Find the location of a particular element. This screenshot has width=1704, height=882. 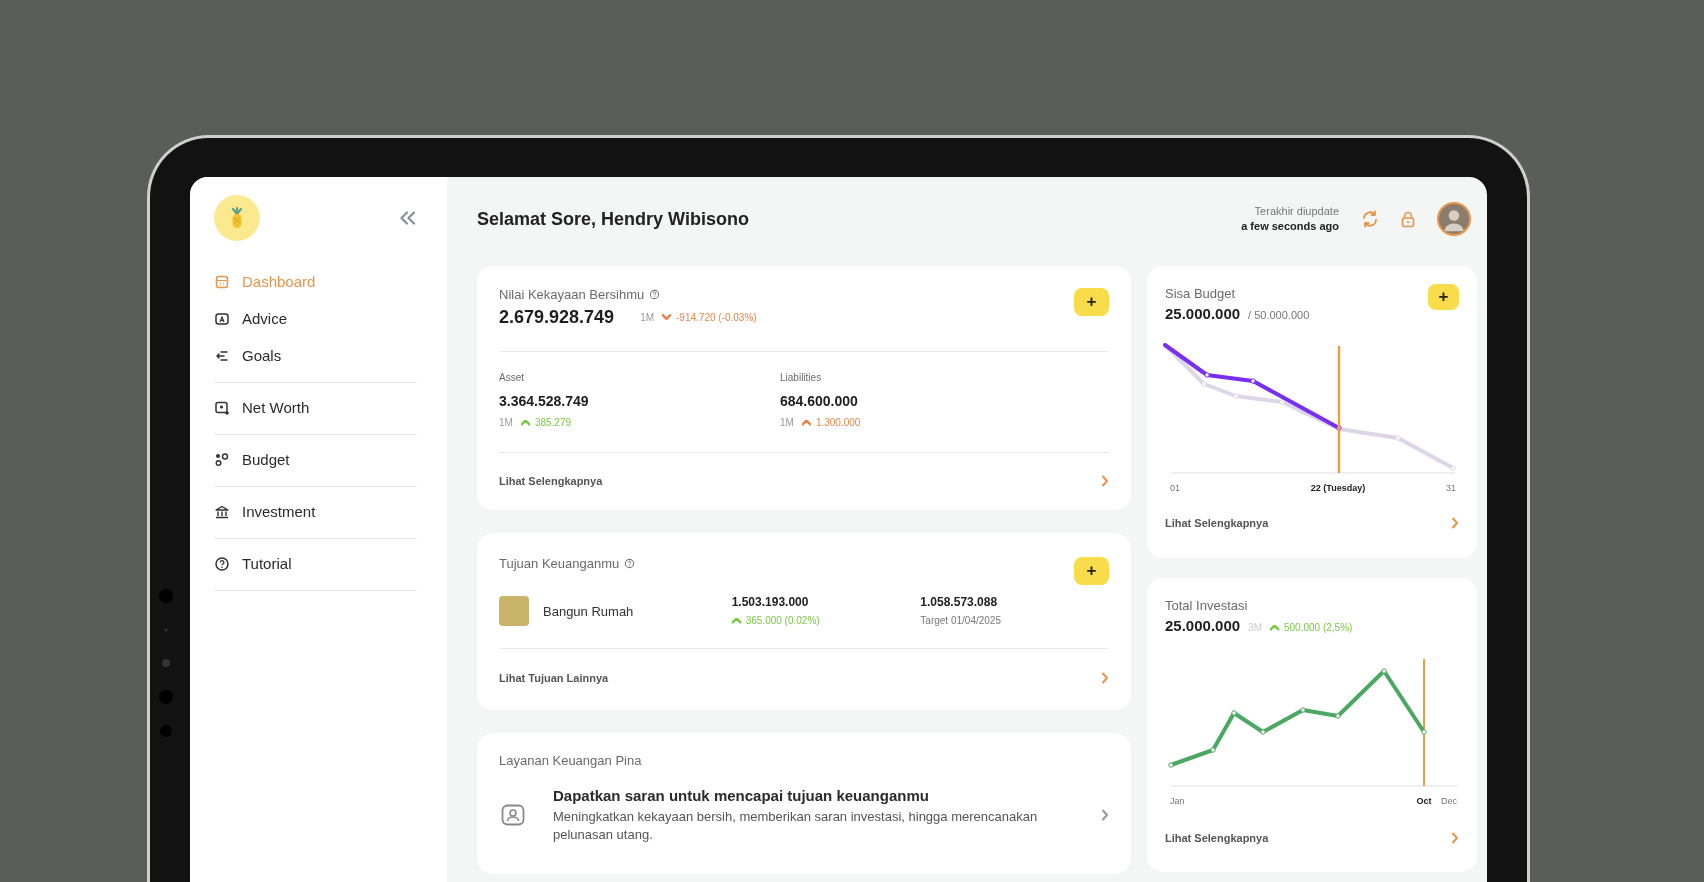

person-icon is located at coordinates (513, 814).